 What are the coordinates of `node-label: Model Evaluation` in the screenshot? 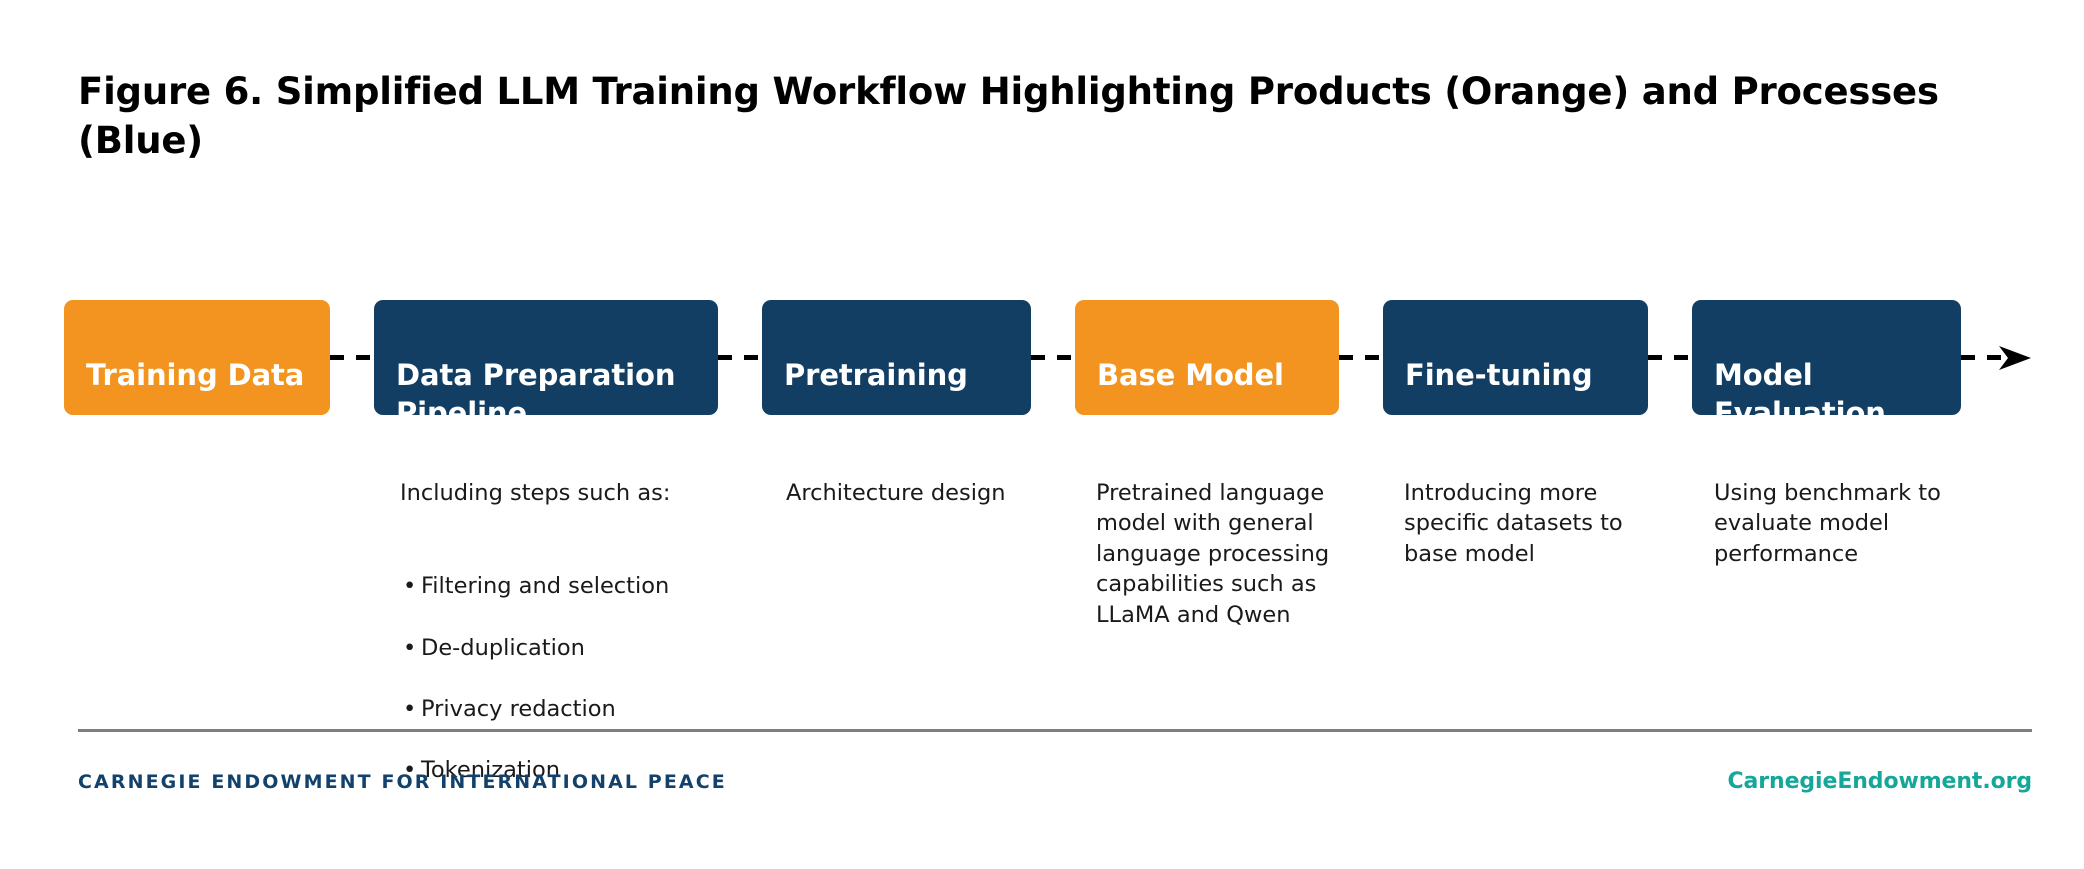 It's located at (1800, 394).